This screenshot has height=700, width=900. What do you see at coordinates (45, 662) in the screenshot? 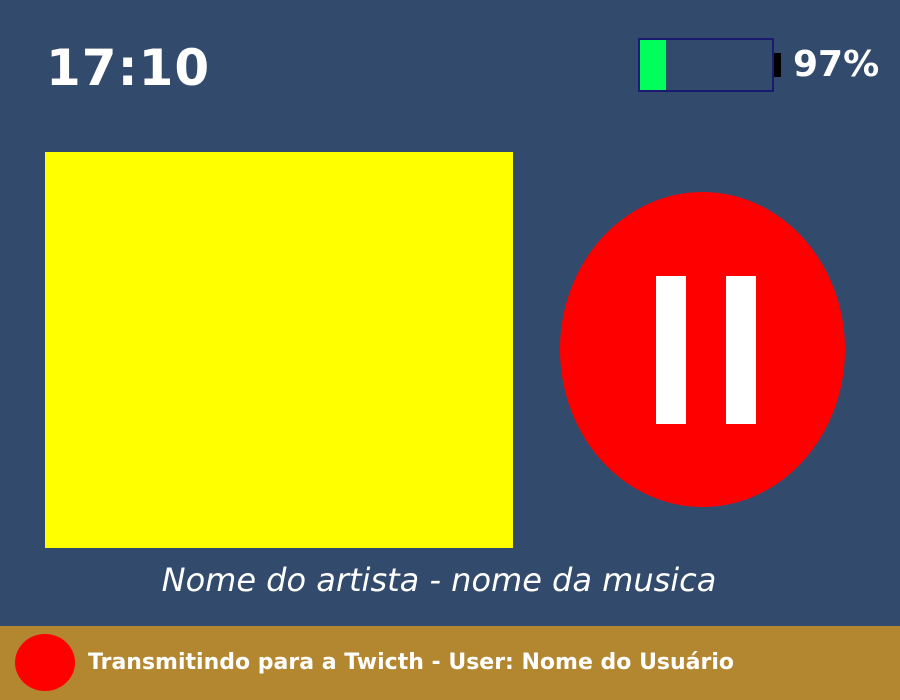
I see `live-indicator-icon` at bounding box center [45, 662].